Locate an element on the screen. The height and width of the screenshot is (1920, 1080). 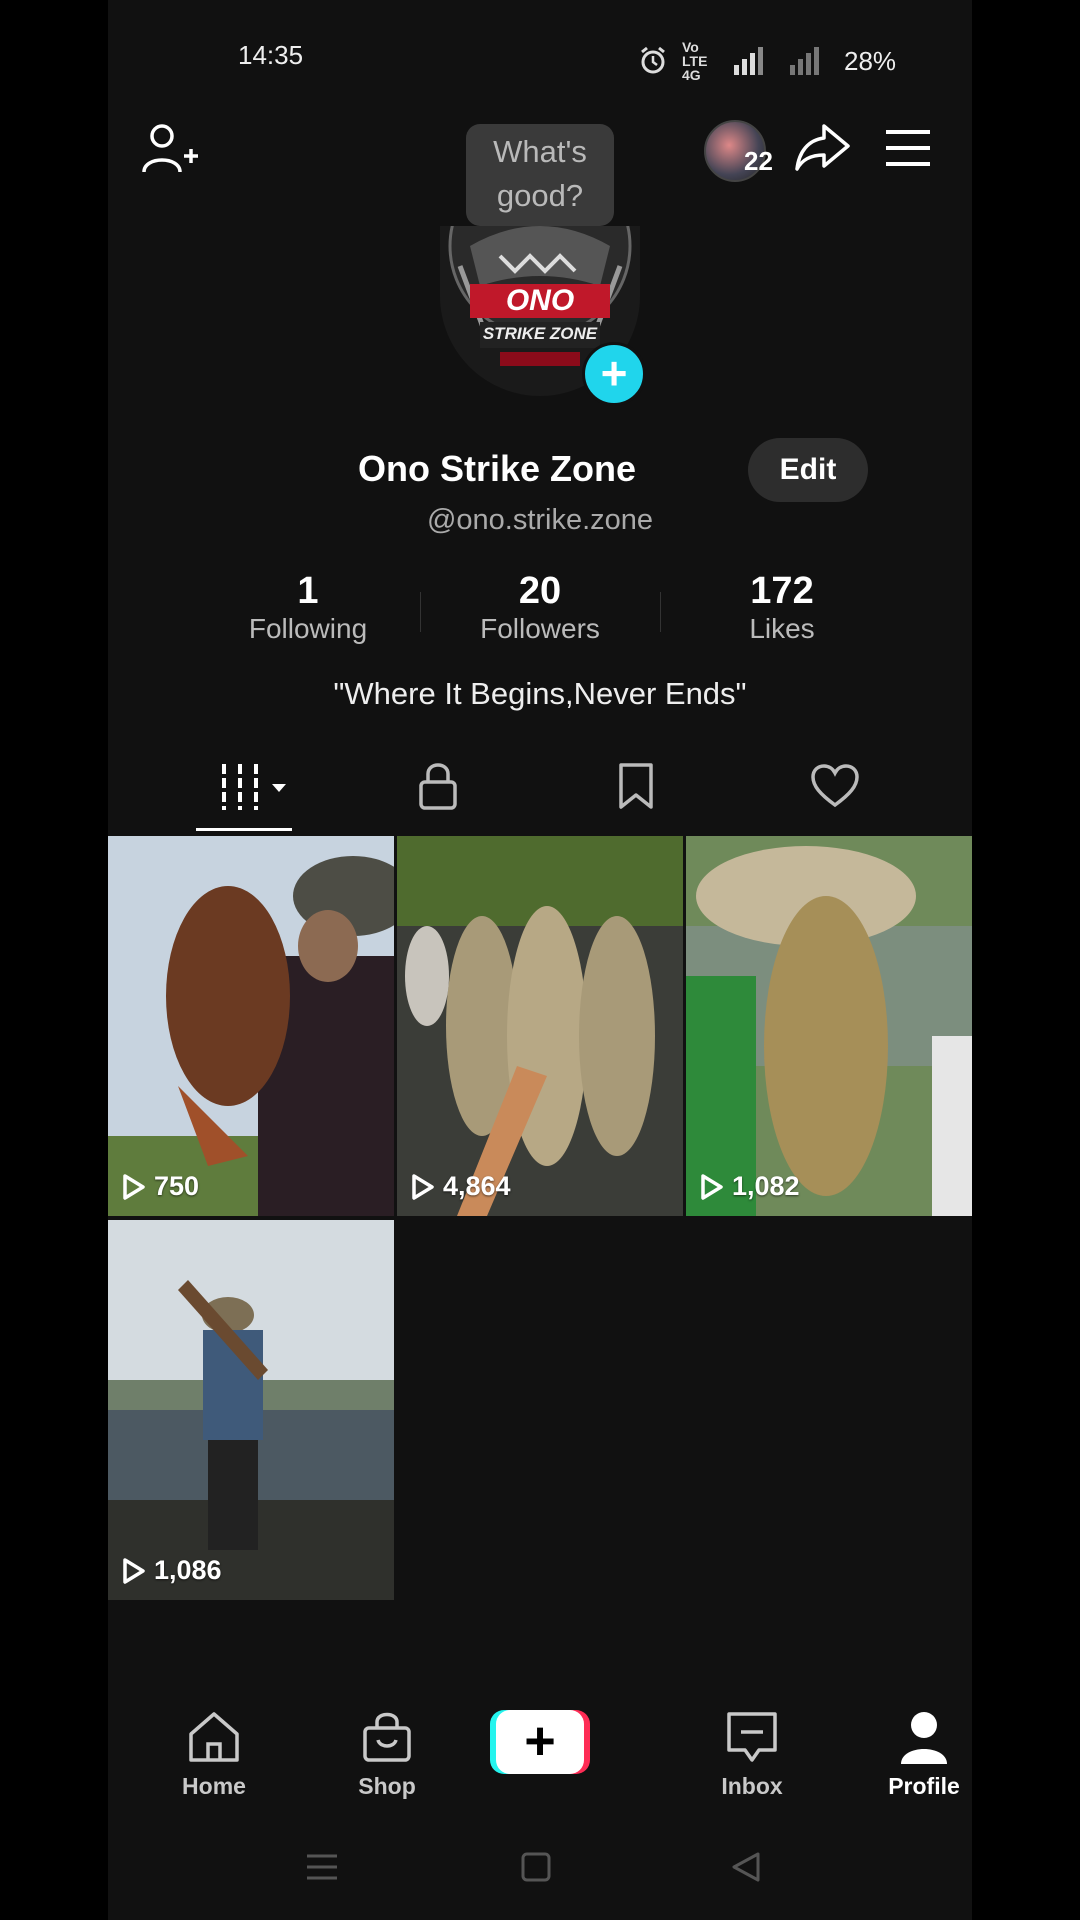
bookmark-icon is located at coordinates (636, 786).